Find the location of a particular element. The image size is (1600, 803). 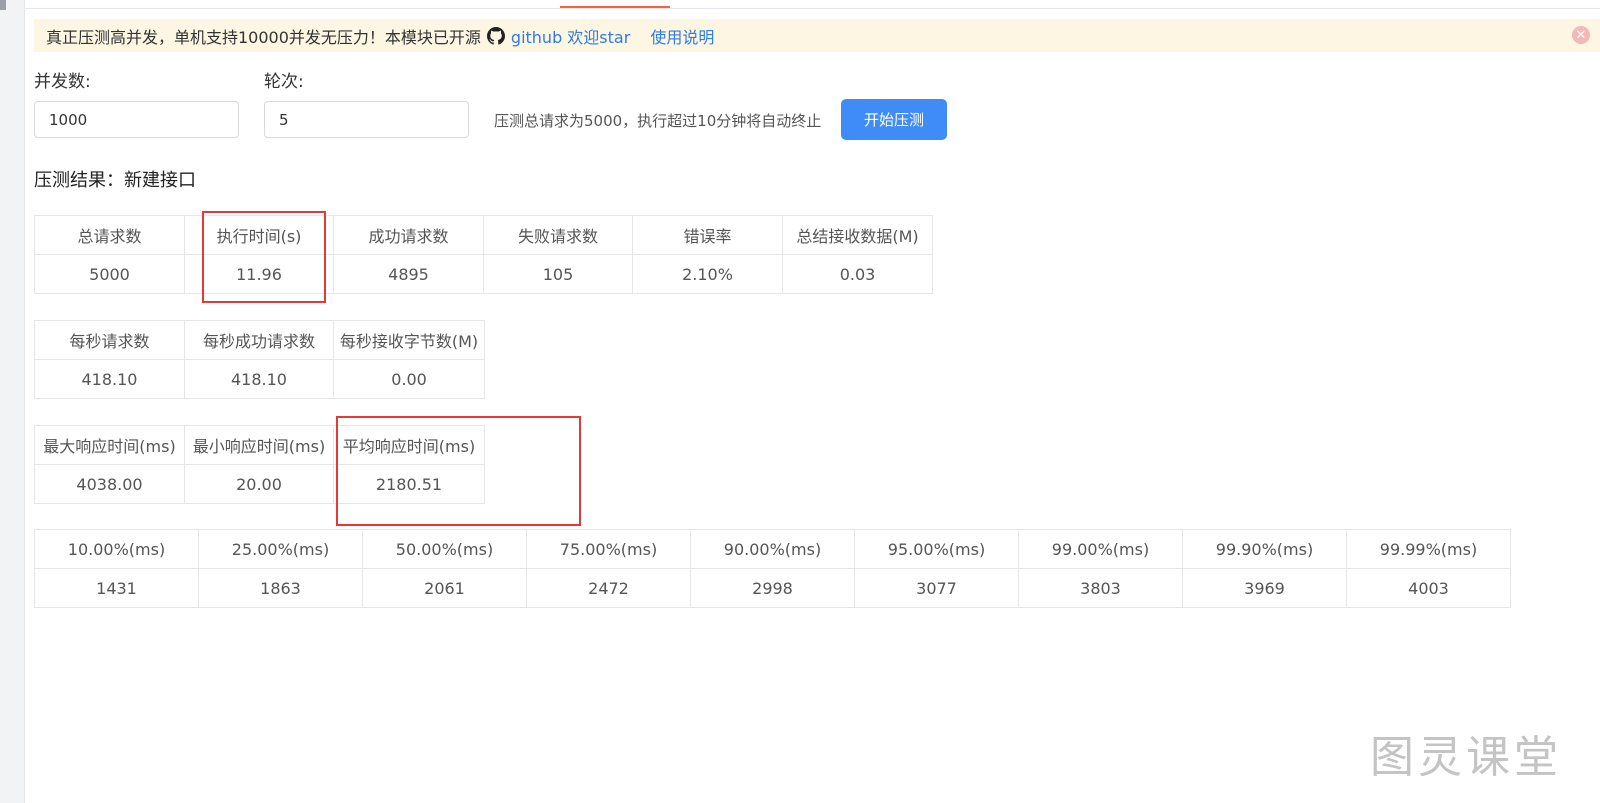

total-requests-hint: 压测总请求为5000，执行超过10分钟将自动终止 is located at coordinates (658, 121).